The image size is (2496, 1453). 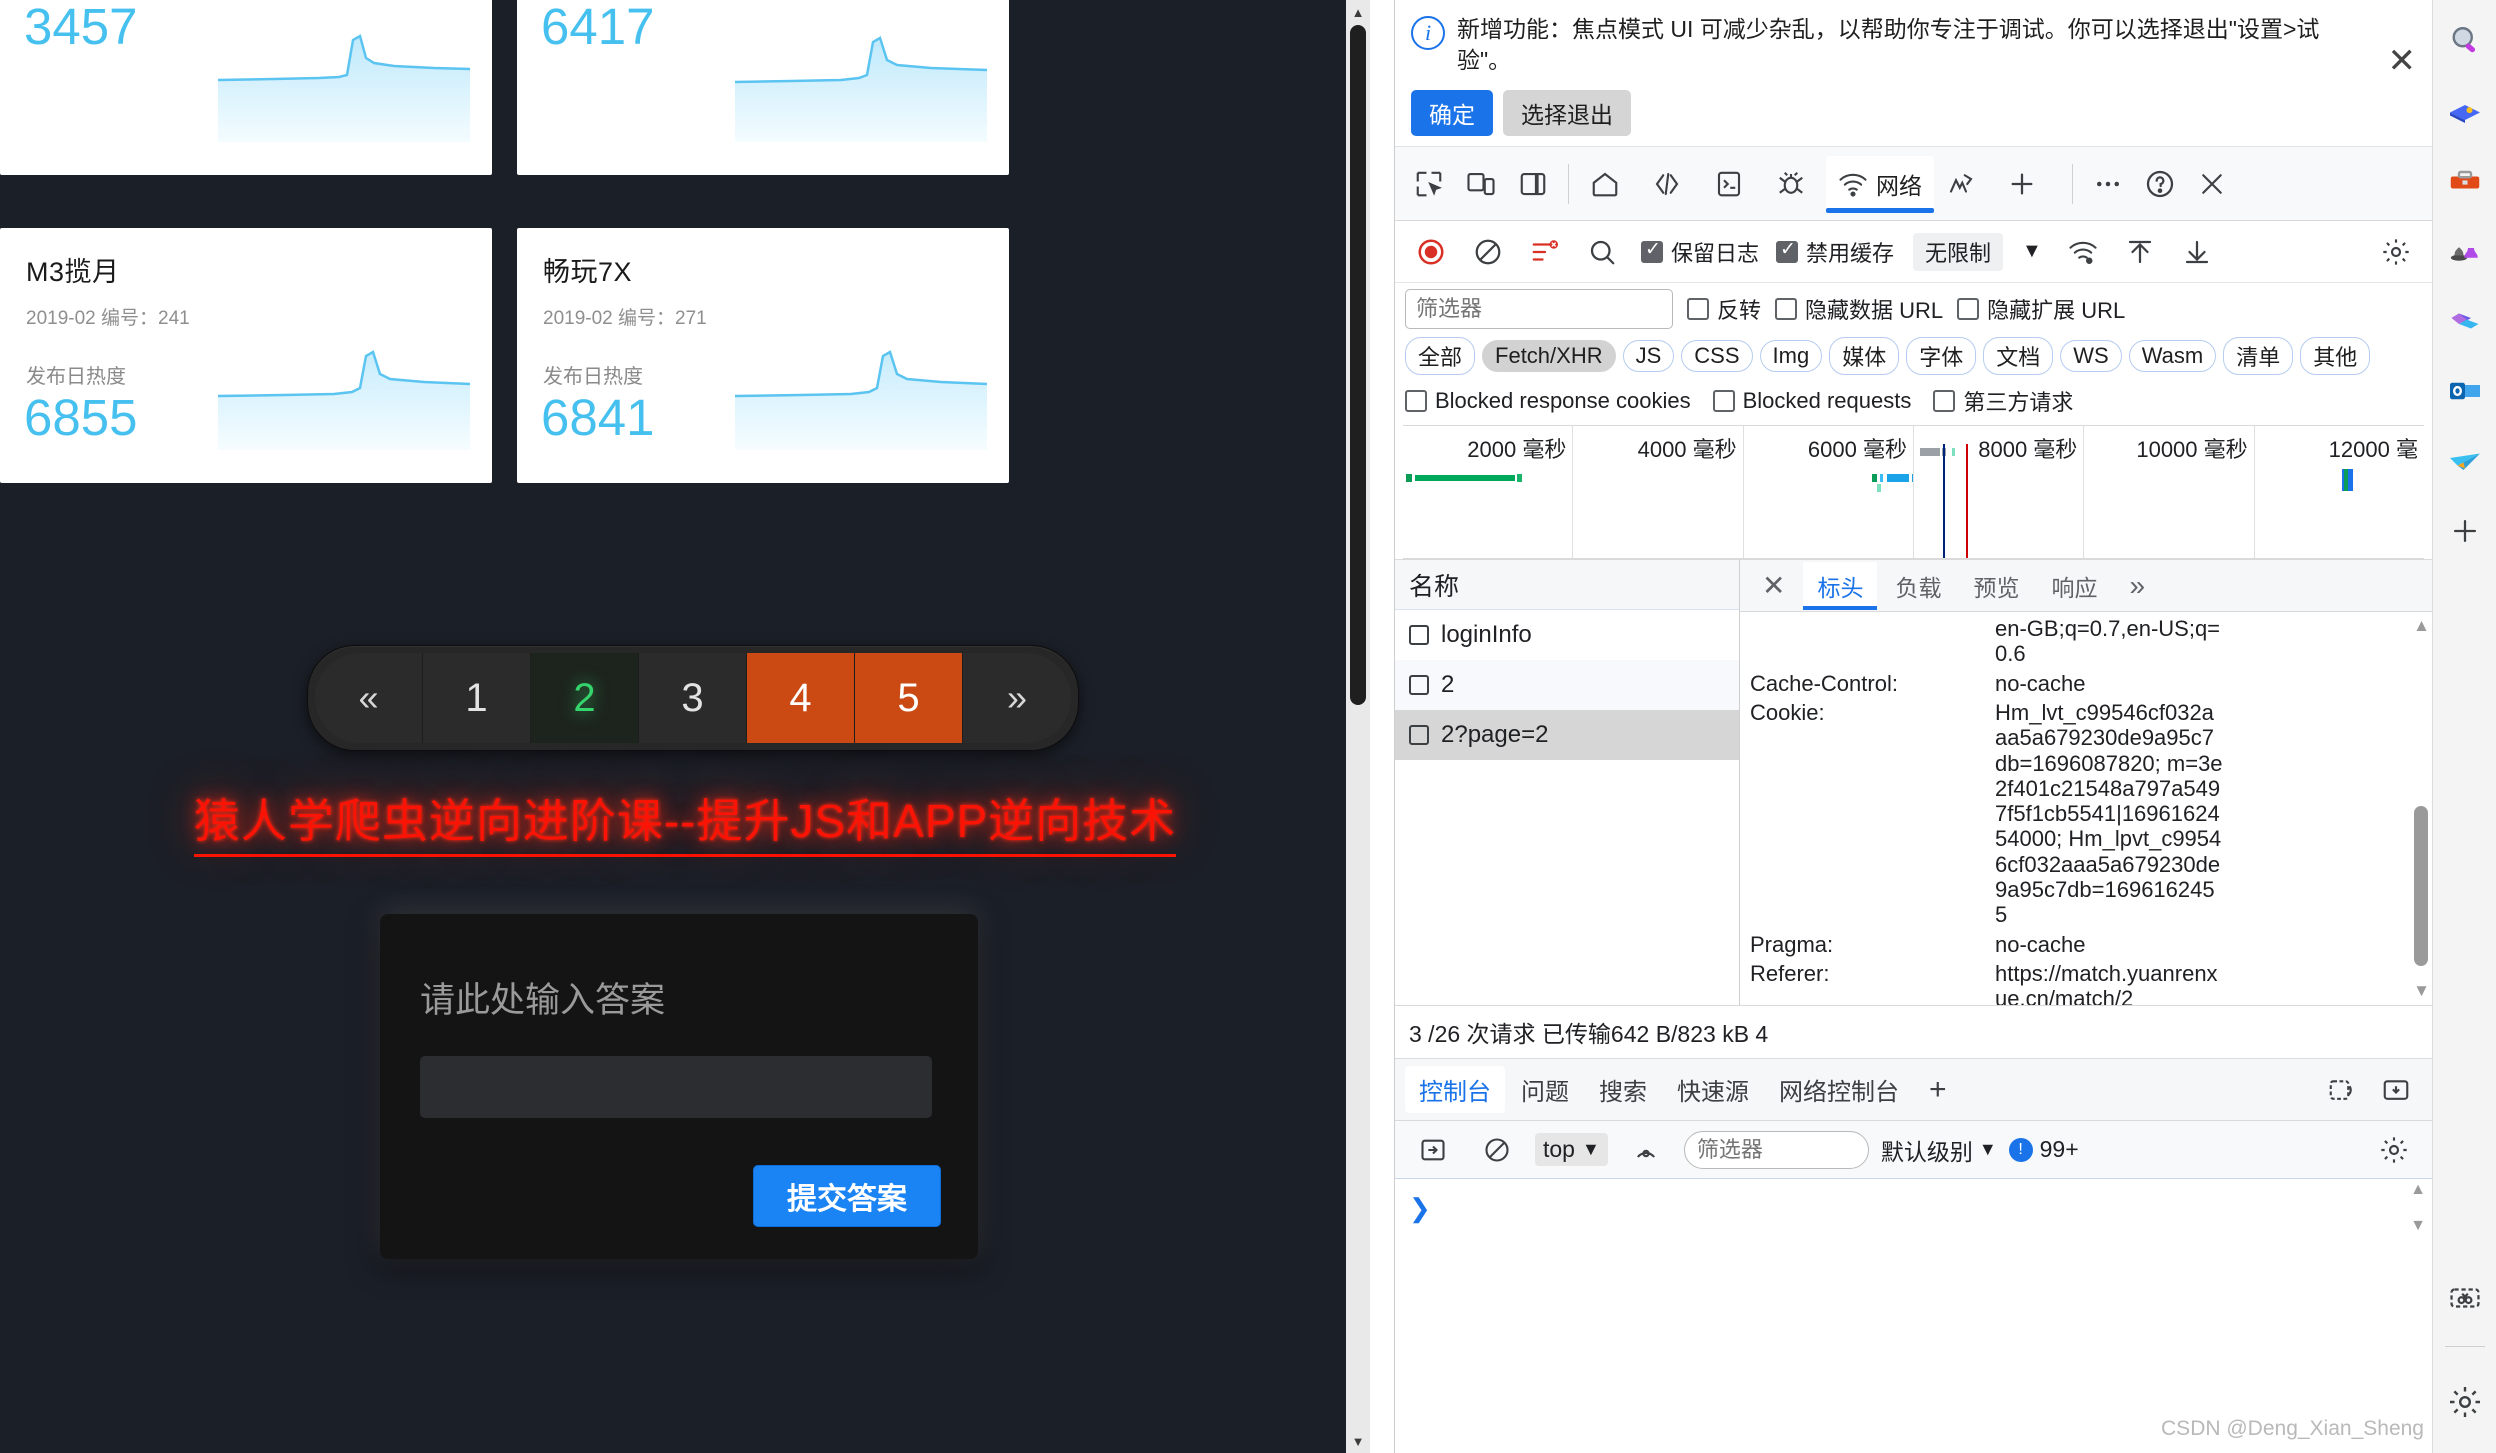 What do you see at coordinates (2464, 391) in the screenshot?
I see `outlook-icon` at bounding box center [2464, 391].